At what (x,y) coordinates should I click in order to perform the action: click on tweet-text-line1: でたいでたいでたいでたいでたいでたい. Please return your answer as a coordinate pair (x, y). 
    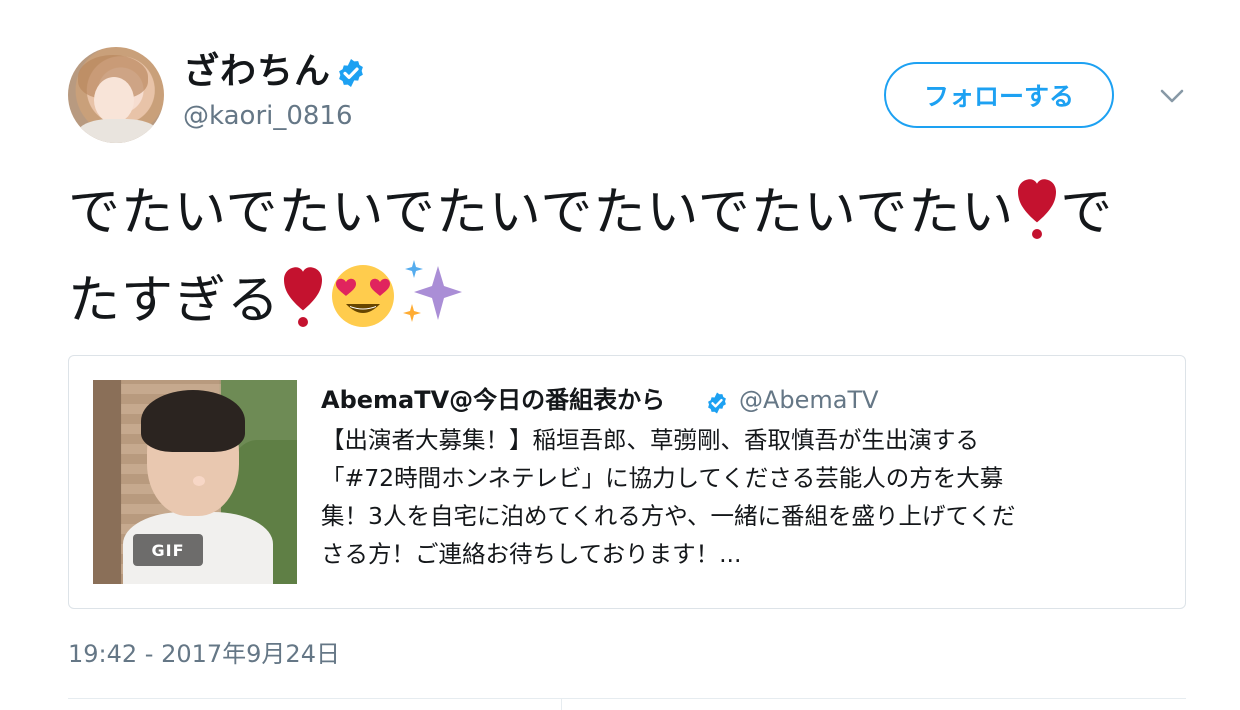
    Looking at the image, I should click on (541, 213).